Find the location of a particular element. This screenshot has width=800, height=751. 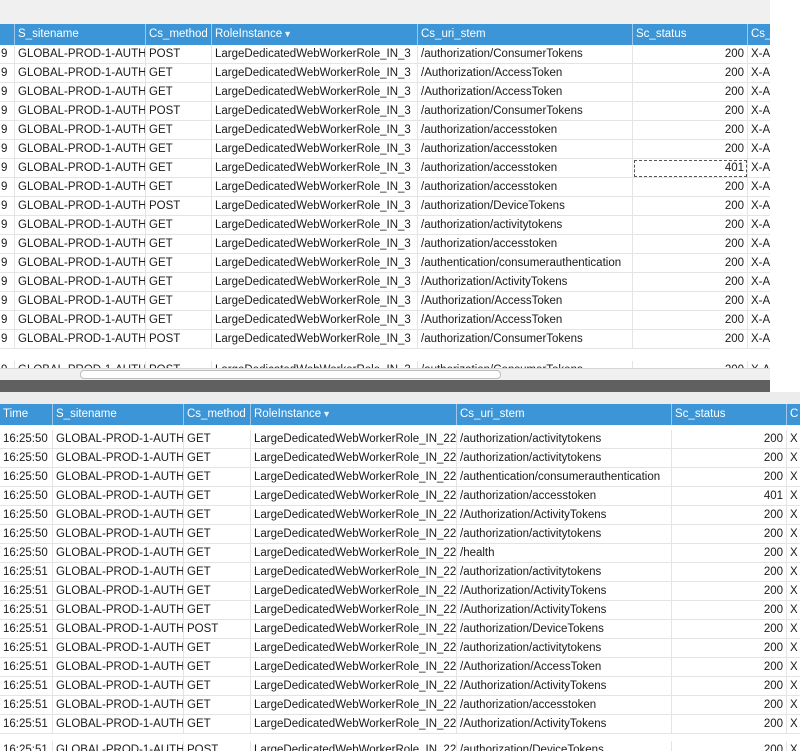

cell-cs-uri-stem: /health is located at coordinates (564, 553).